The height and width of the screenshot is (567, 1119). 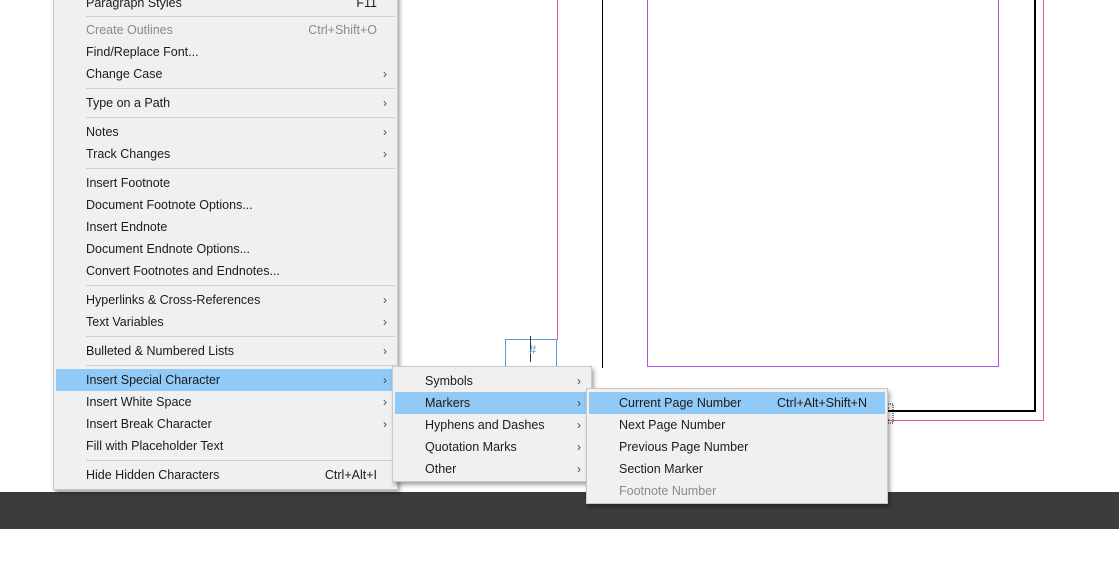 I want to click on submenu-item-other: Other ›, so click(x=492, y=469).